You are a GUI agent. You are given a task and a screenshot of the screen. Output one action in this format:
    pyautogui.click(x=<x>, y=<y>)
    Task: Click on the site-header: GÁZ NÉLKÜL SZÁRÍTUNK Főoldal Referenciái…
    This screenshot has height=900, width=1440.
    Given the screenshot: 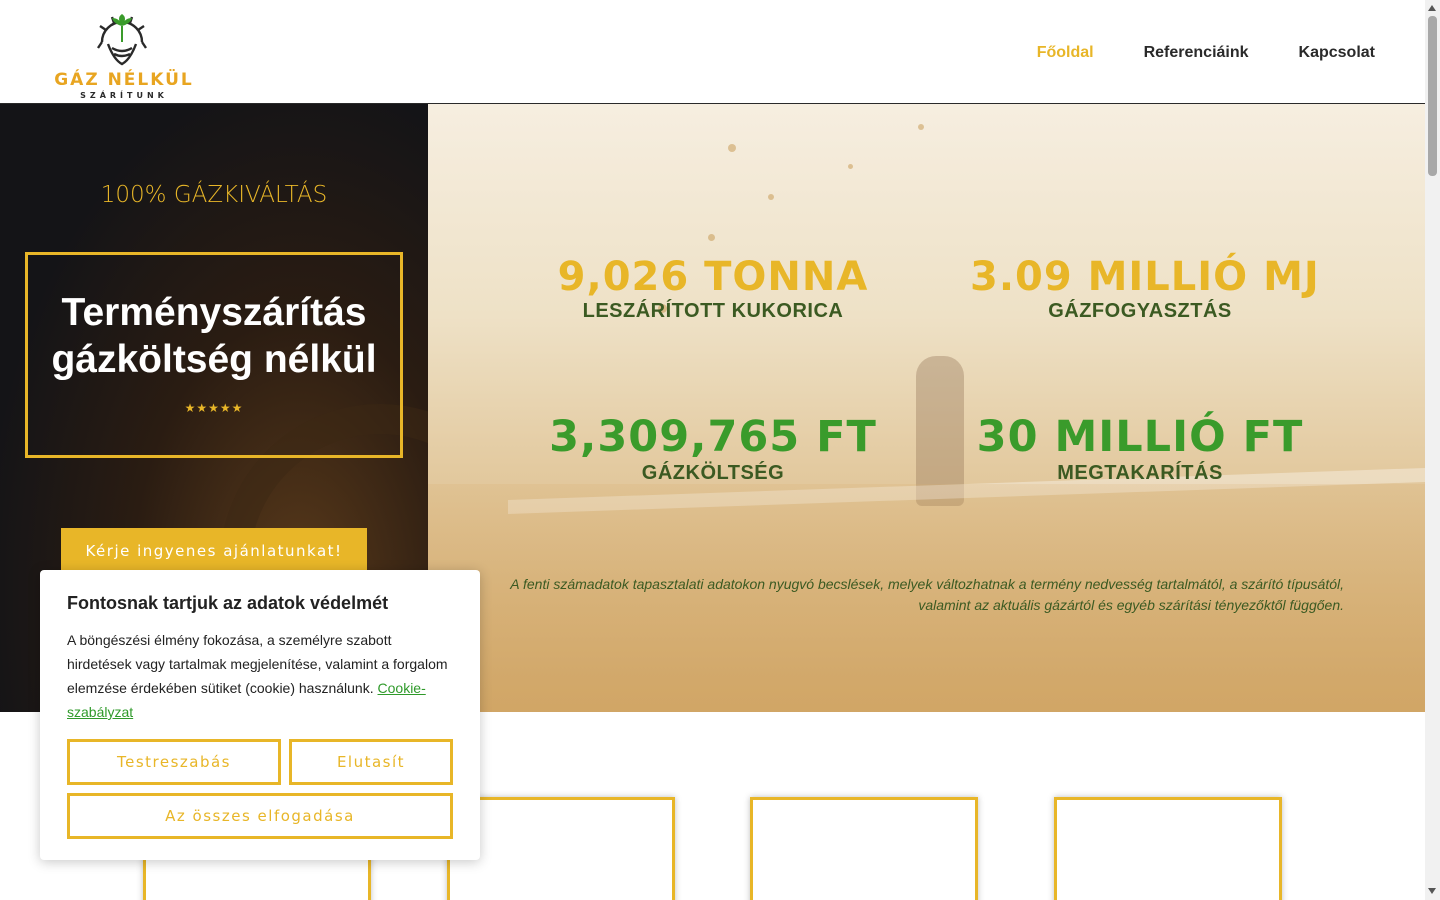 What is the action you would take?
    pyautogui.click(x=712, y=52)
    